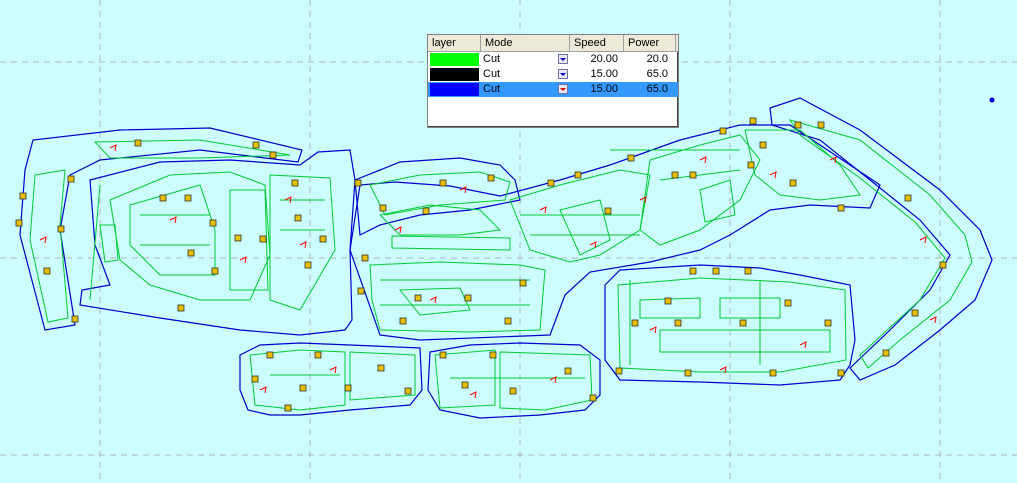  What do you see at coordinates (650, 59) in the screenshot?
I see `layer-power-value: 20.0` at bounding box center [650, 59].